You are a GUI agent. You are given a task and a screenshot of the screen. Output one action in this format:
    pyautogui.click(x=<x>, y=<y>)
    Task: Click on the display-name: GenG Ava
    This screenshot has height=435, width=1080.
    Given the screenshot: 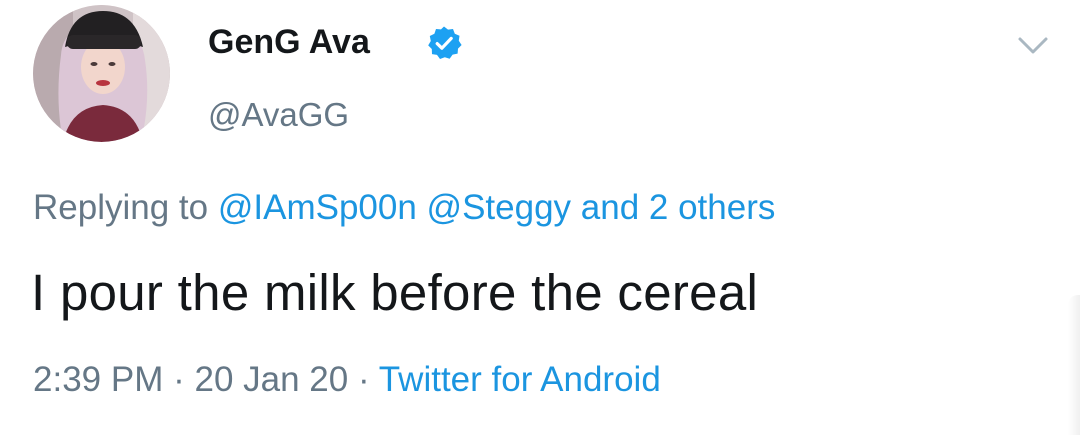 What is the action you would take?
    pyautogui.click(x=289, y=42)
    